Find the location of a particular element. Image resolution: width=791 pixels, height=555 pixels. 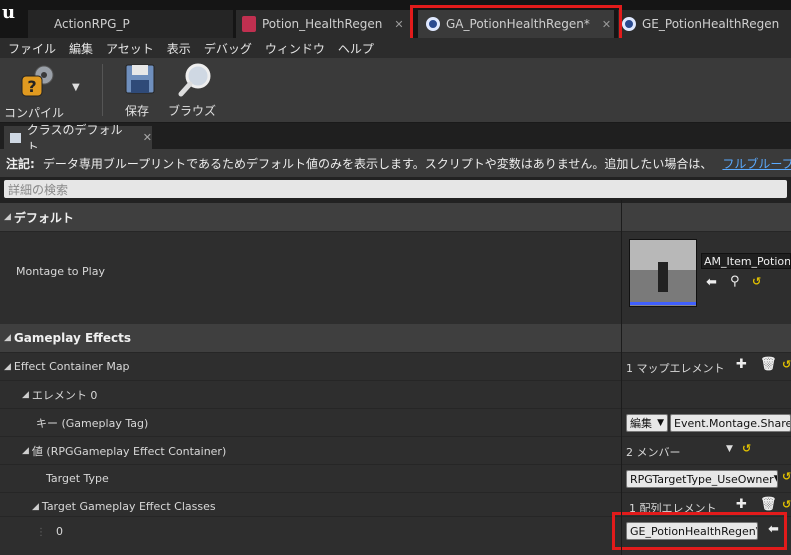

details-tab-bar: クラスのデフォルト ✕ is located at coordinates (395, 138).